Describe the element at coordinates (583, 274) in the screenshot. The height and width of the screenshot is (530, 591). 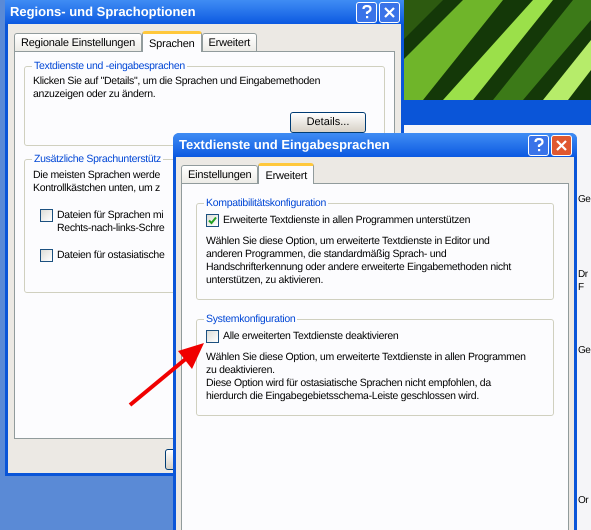
I see `label-text: Dr` at that location.